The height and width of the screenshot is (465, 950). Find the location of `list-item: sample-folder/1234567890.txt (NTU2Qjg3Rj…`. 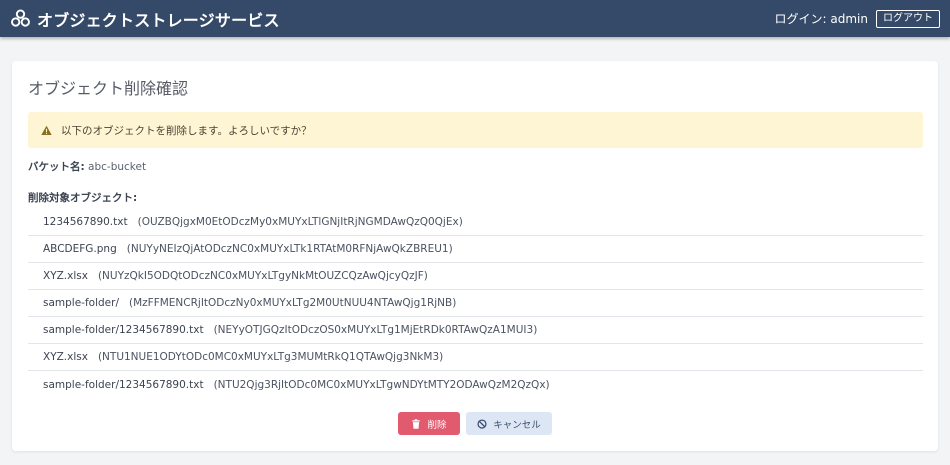

list-item: sample-folder/1234567890.txt (NTU2Qjg3Rj… is located at coordinates (475, 384).